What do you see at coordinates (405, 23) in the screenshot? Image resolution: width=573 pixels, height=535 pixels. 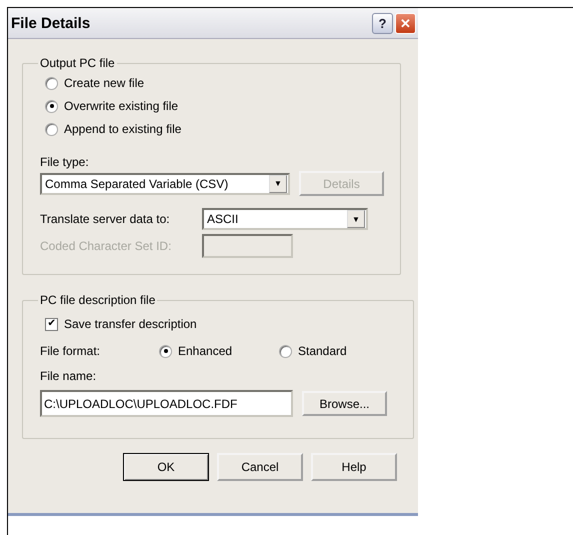 I see `close-button: ✕` at bounding box center [405, 23].